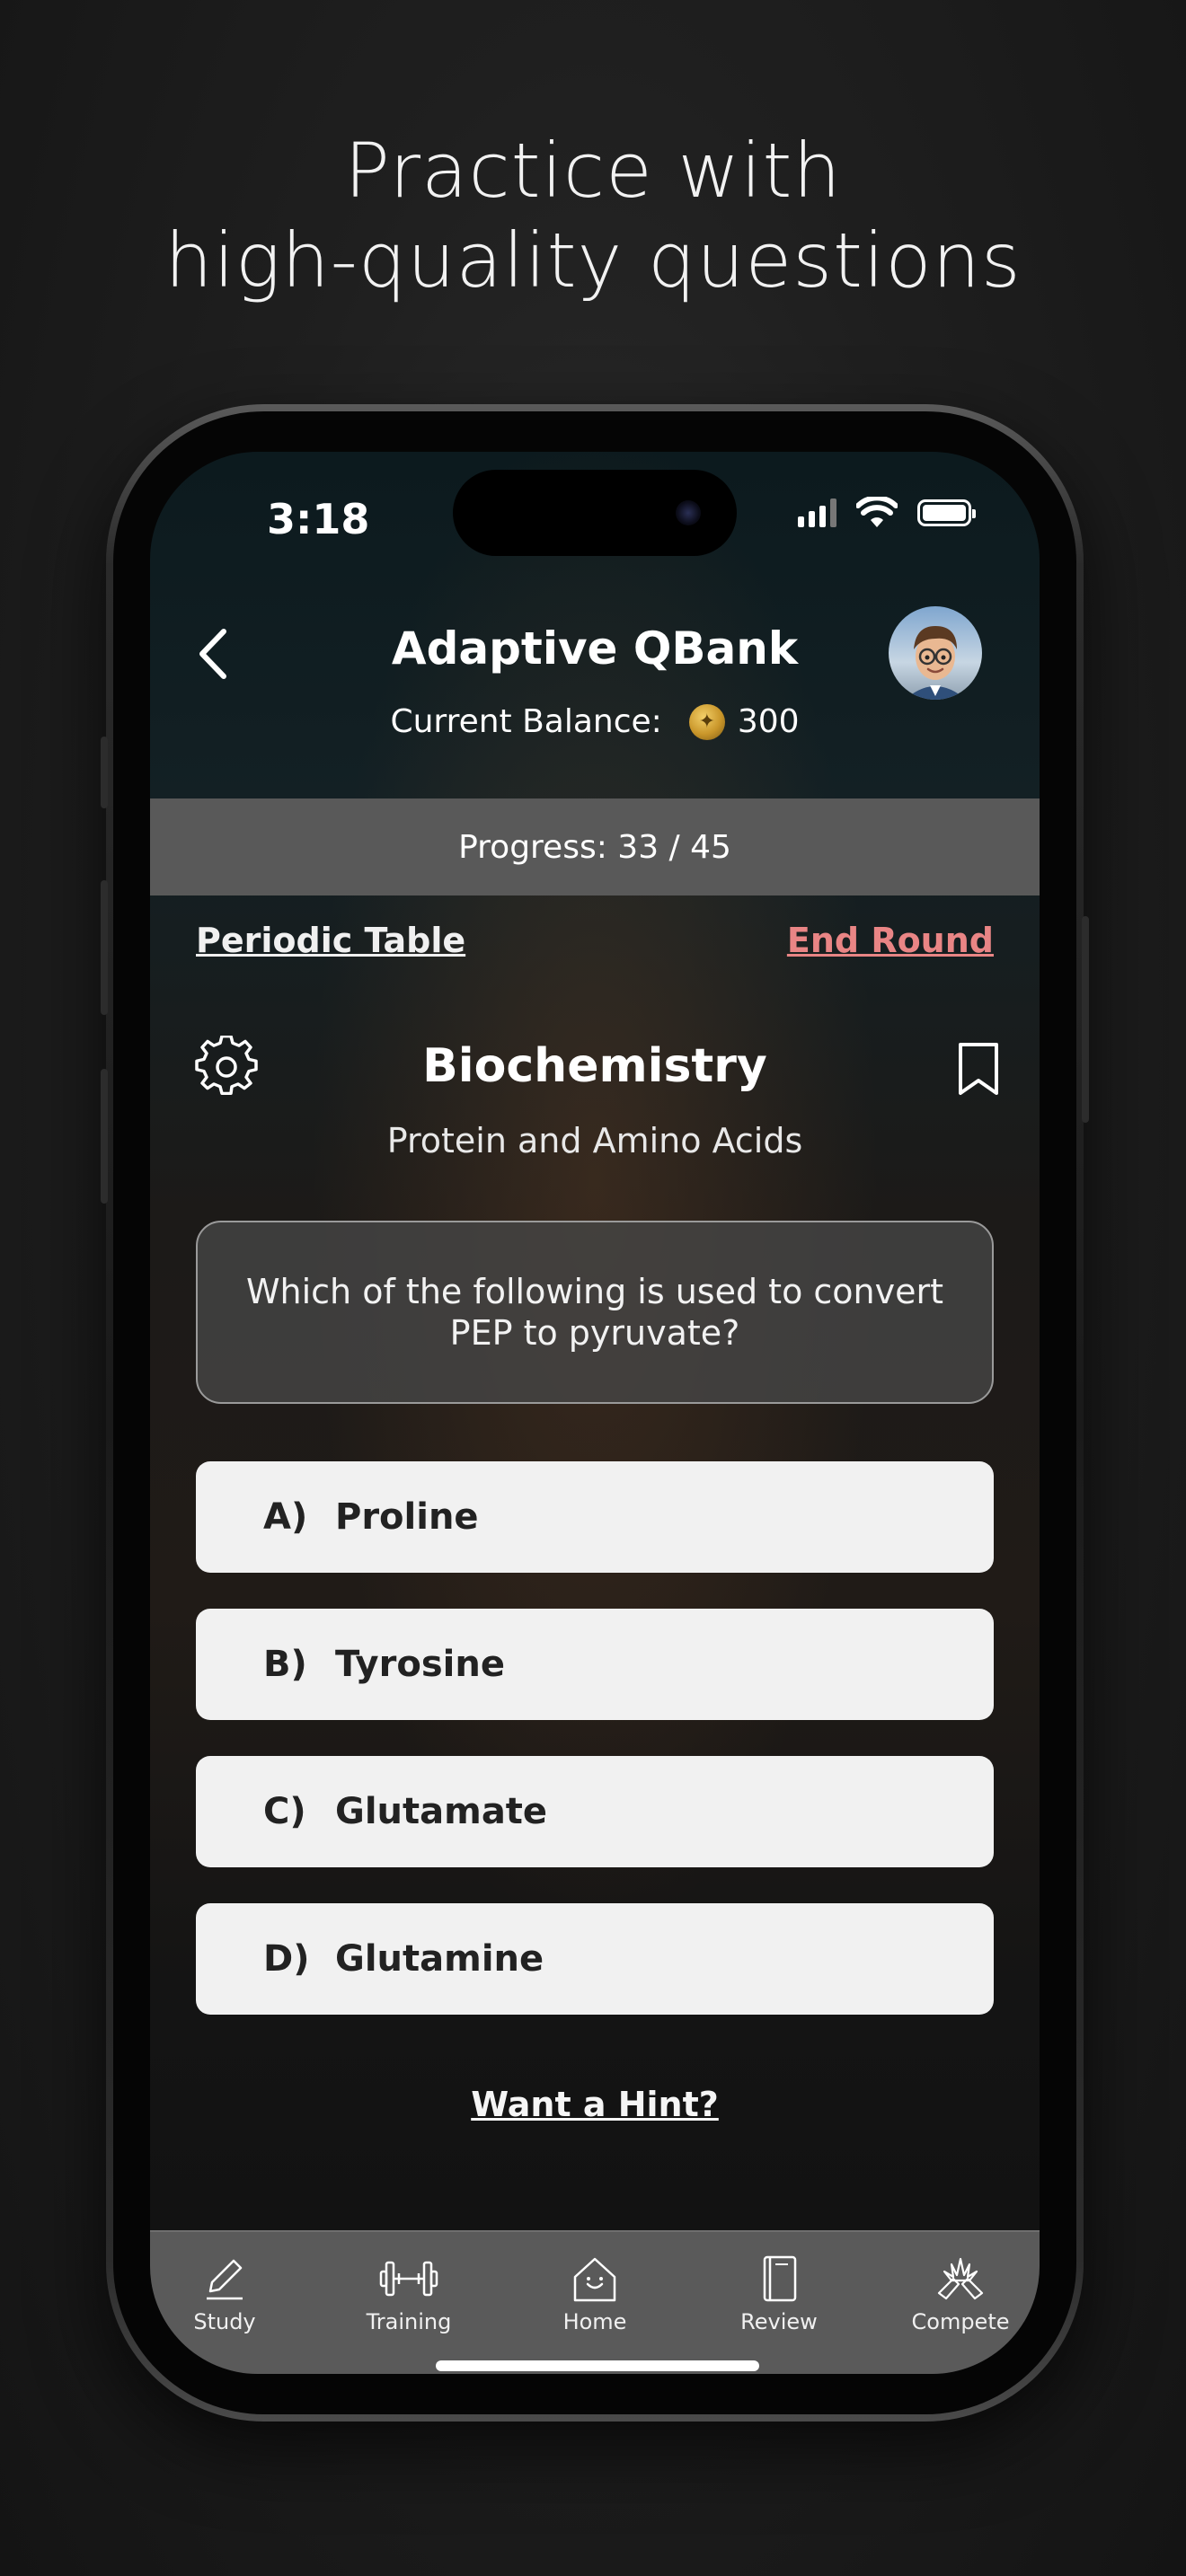  I want to click on bookmark-icon, so click(978, 1069).